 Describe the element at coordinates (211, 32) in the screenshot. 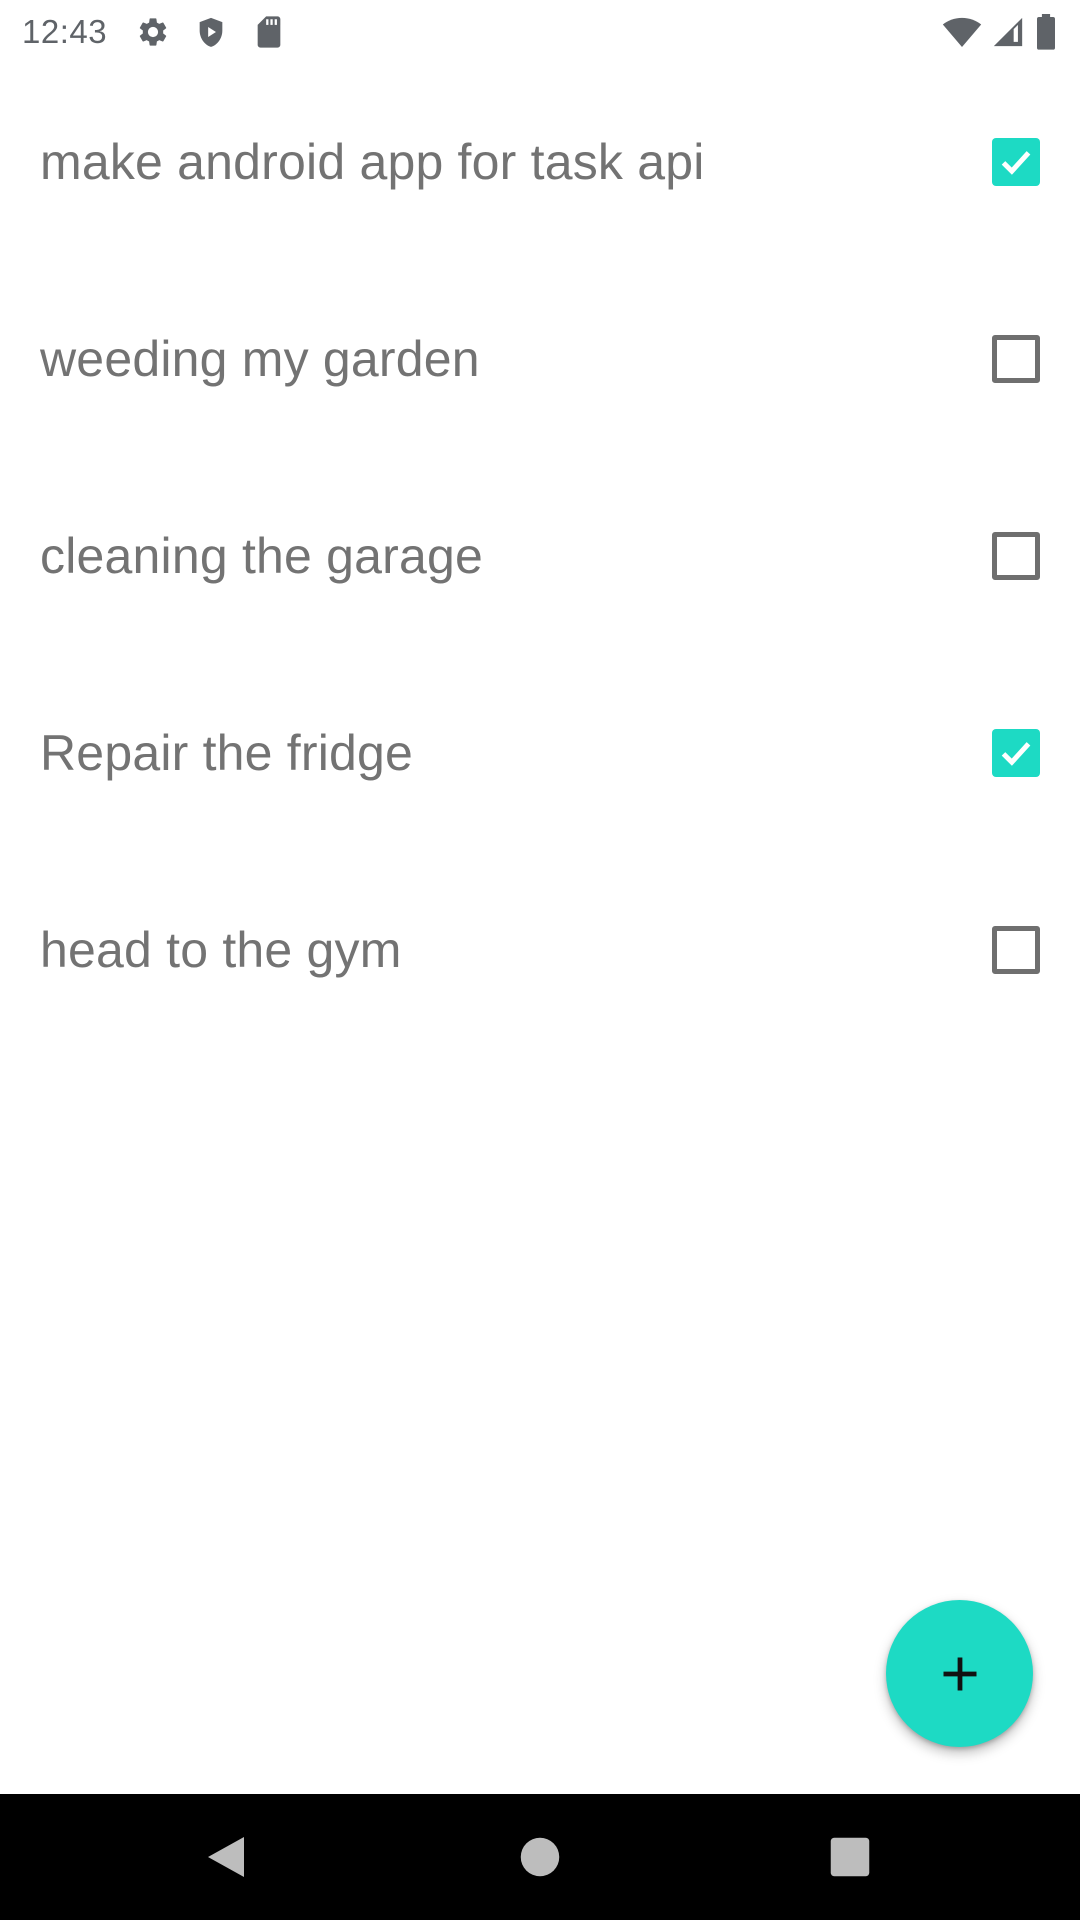

I see `shield-play-icon` at that location.